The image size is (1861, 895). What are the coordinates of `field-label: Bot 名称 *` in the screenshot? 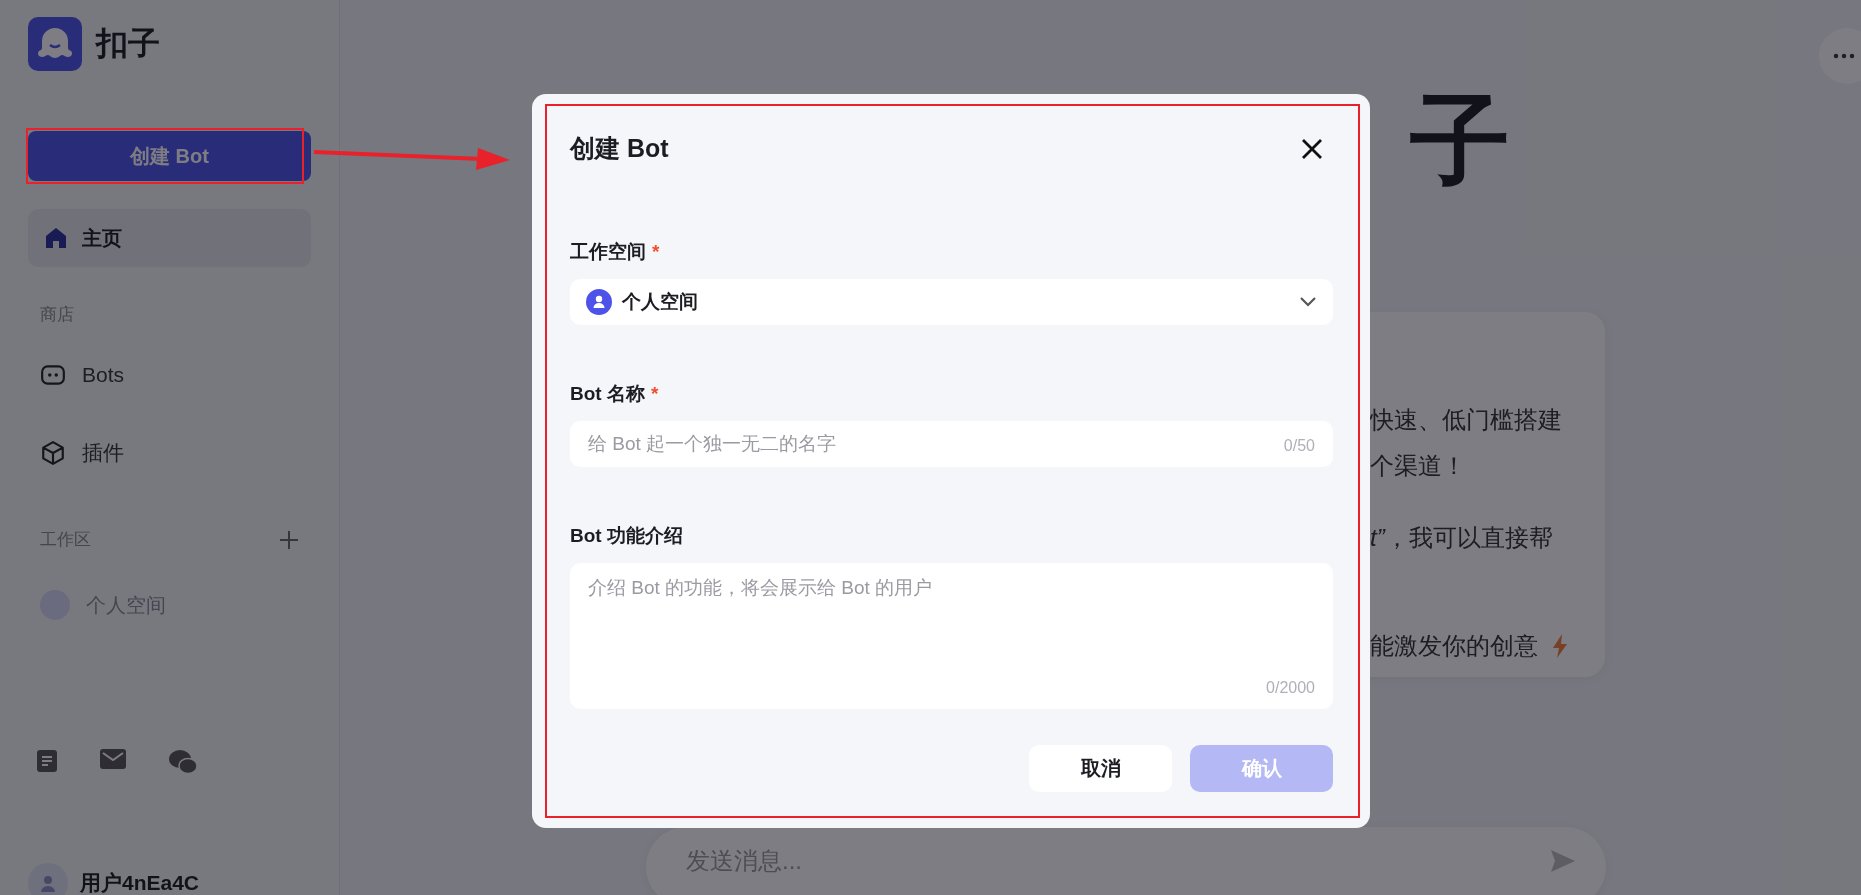 It's located at (615, 394).